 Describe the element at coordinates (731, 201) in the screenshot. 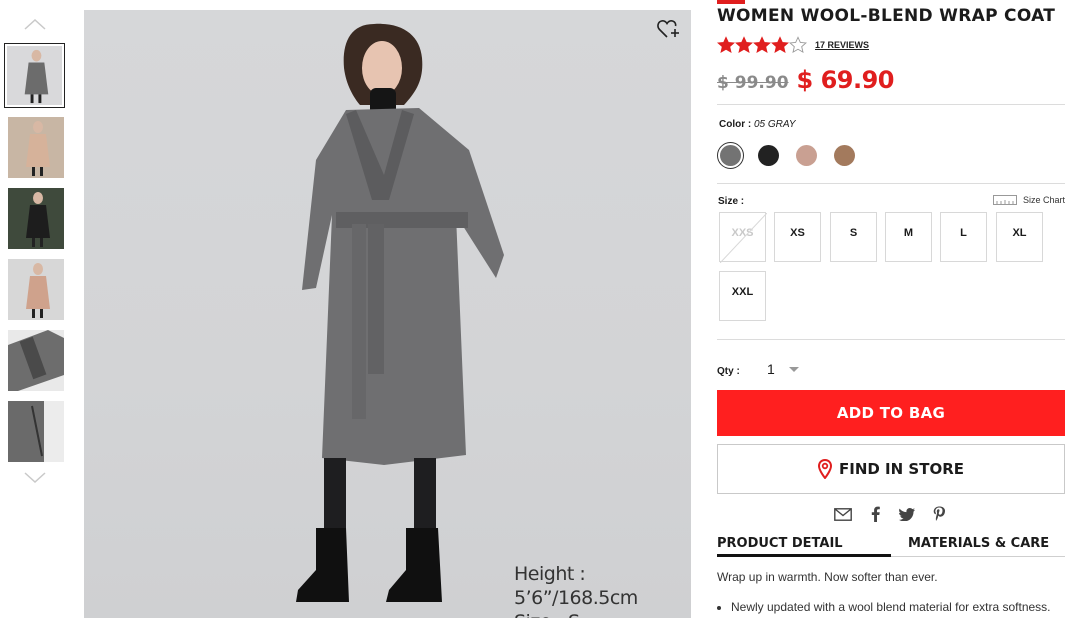

I see `size-label: Size :` at that location.